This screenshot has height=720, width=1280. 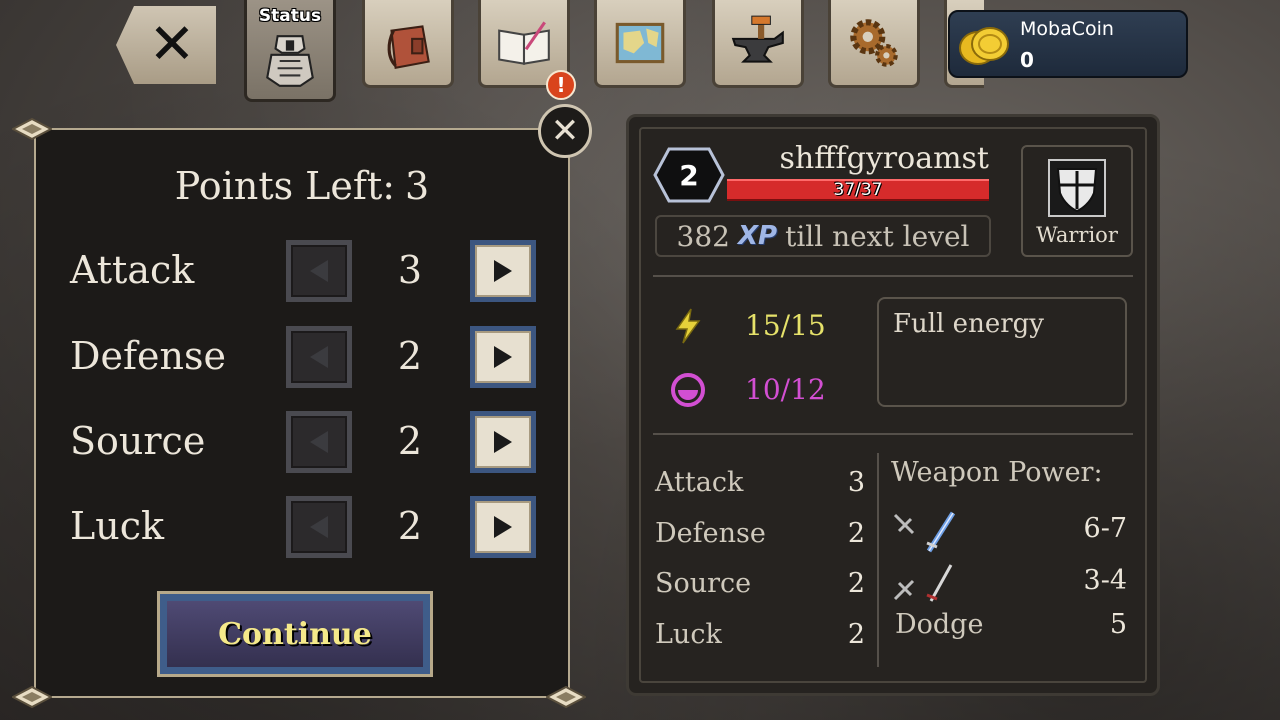 I want to click on attribute-row: Attack 3, so click(x=760, y=487).